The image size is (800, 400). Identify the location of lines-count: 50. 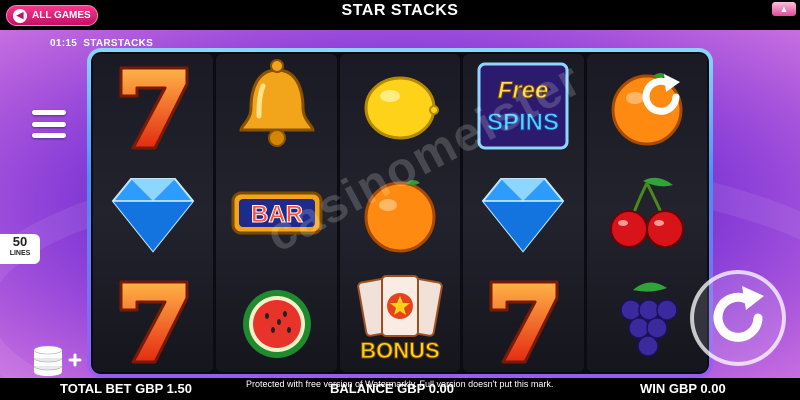
(20, 241).